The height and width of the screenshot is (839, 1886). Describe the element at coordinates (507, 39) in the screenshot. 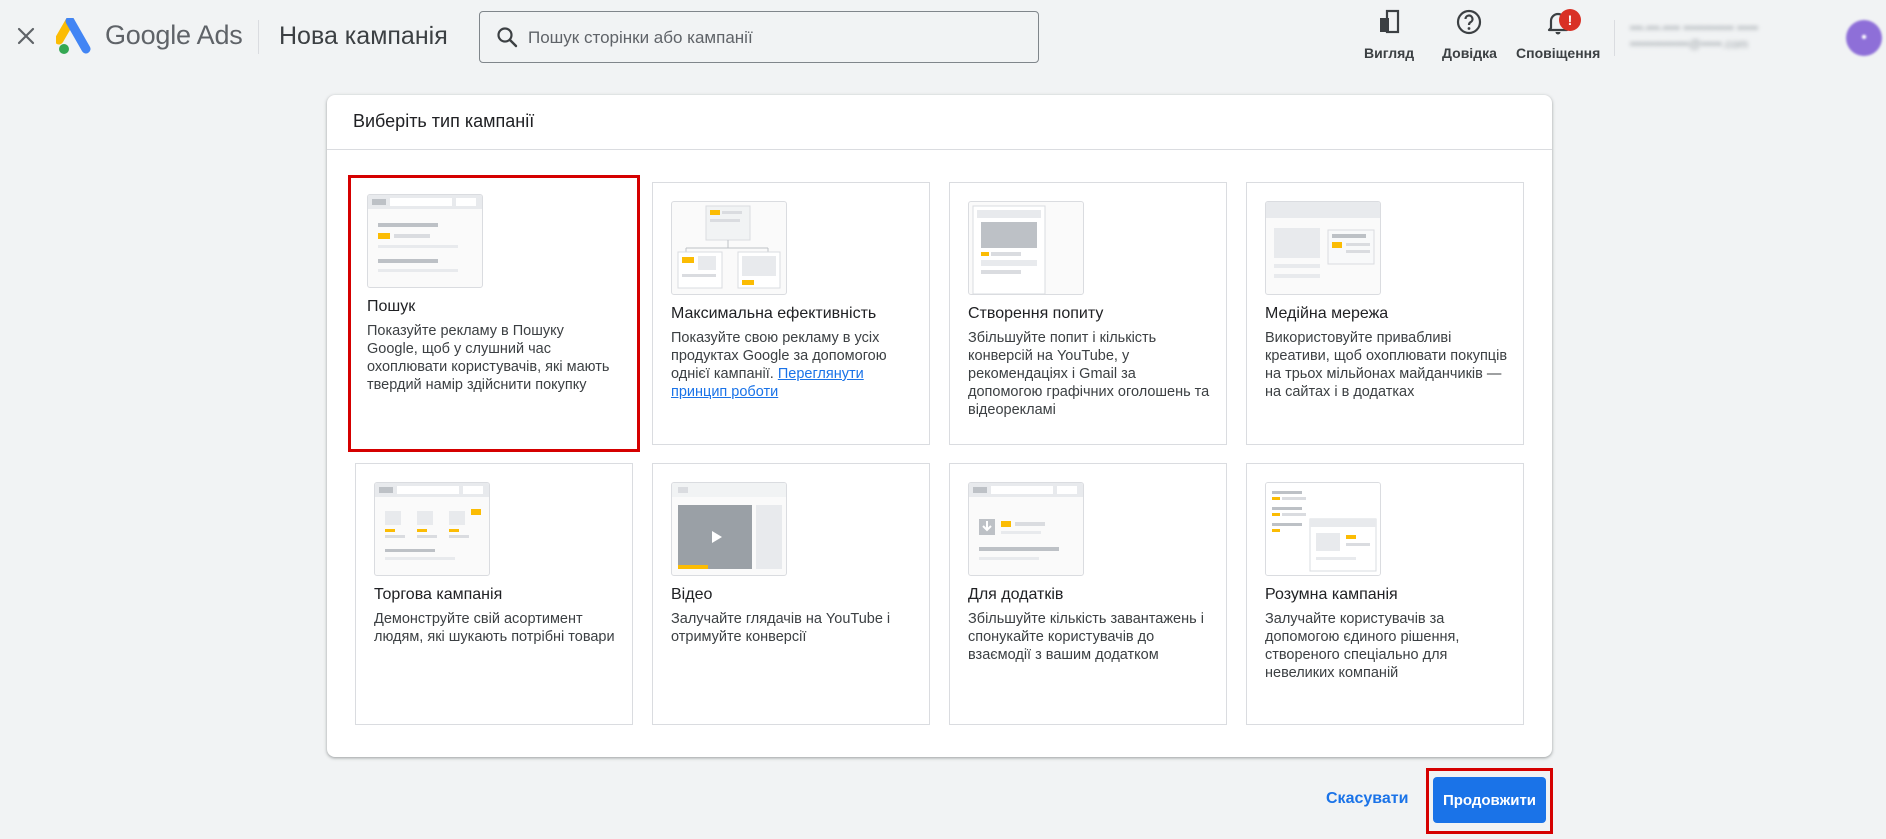

I see `search-icon` at that location.